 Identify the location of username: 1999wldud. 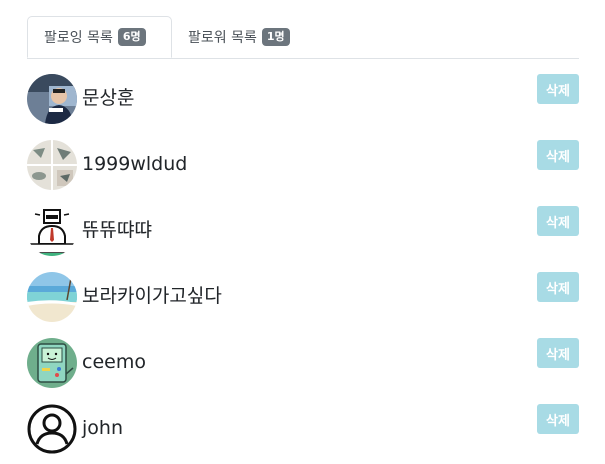
(134, 164).